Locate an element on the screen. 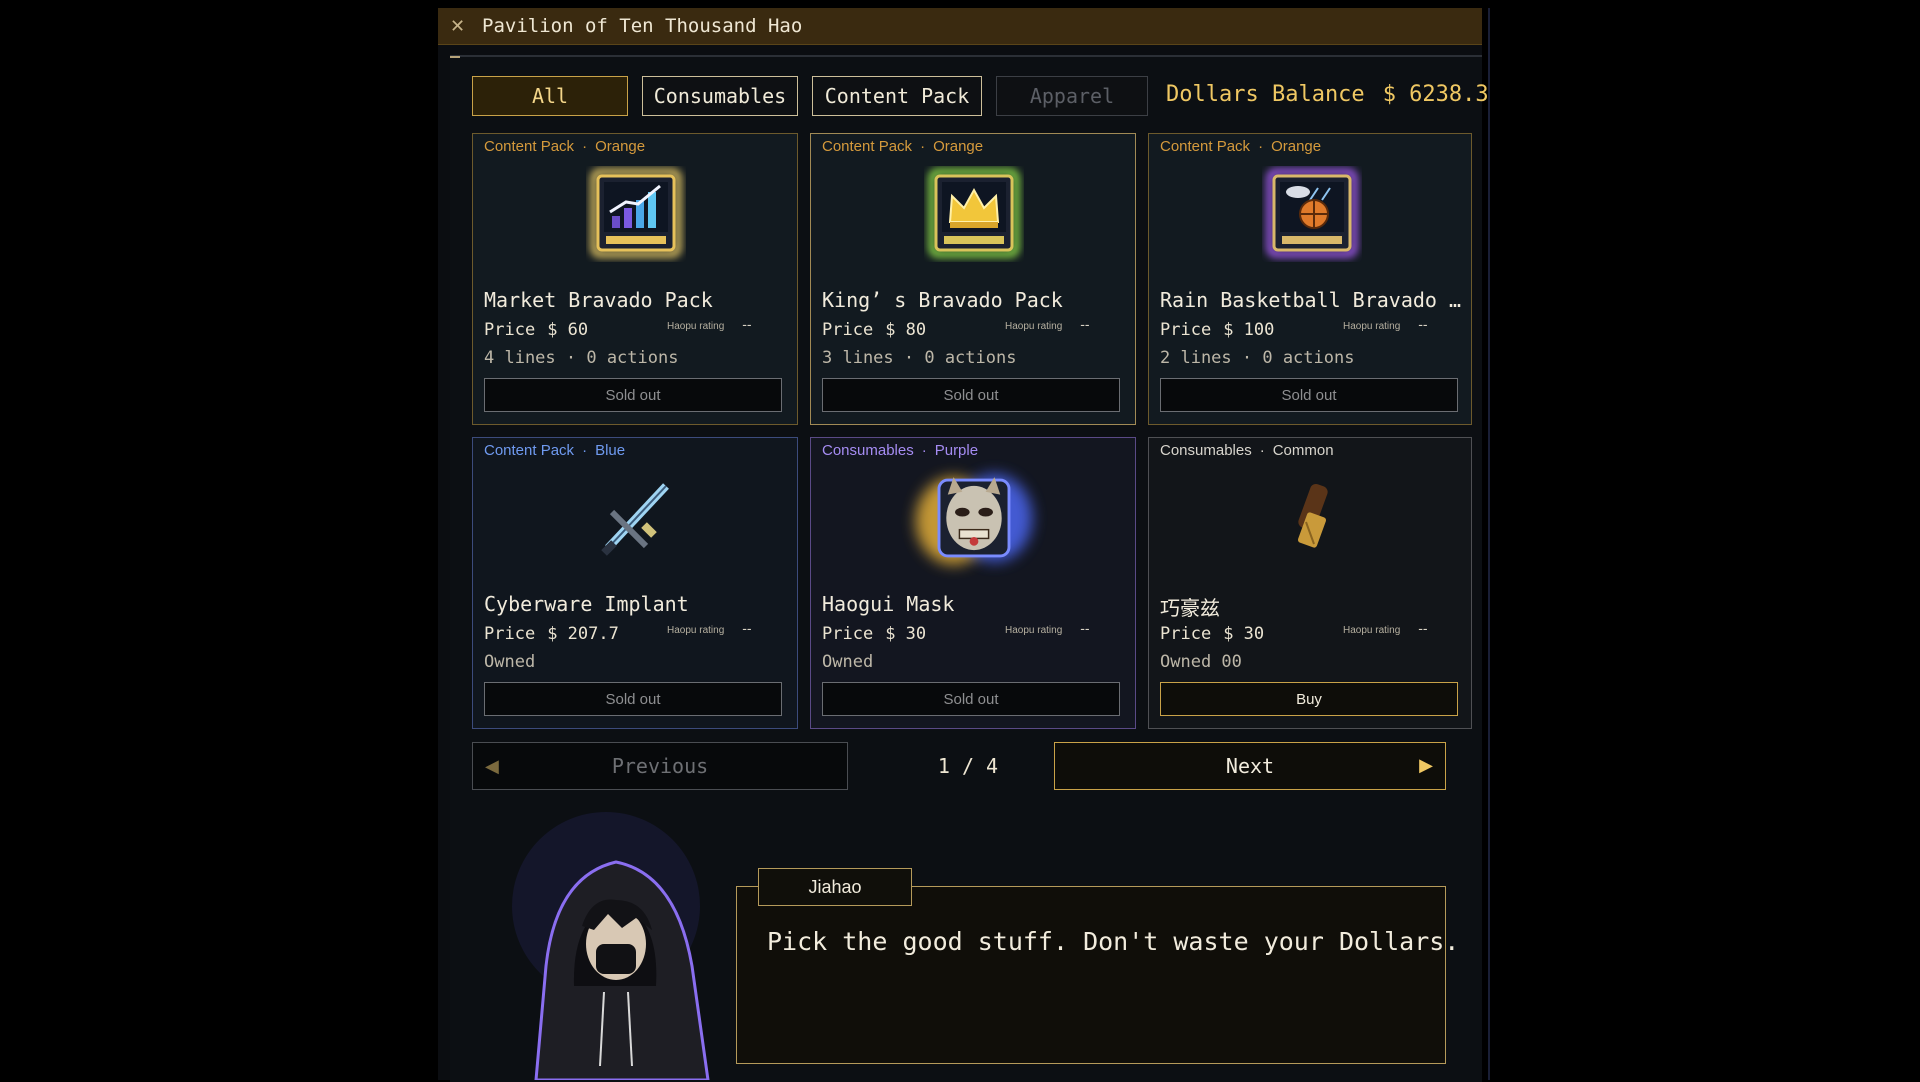 This screenshot has width=1920, height=1082. page-indicator: 1 / 4 is located at coordinates (968, 766).